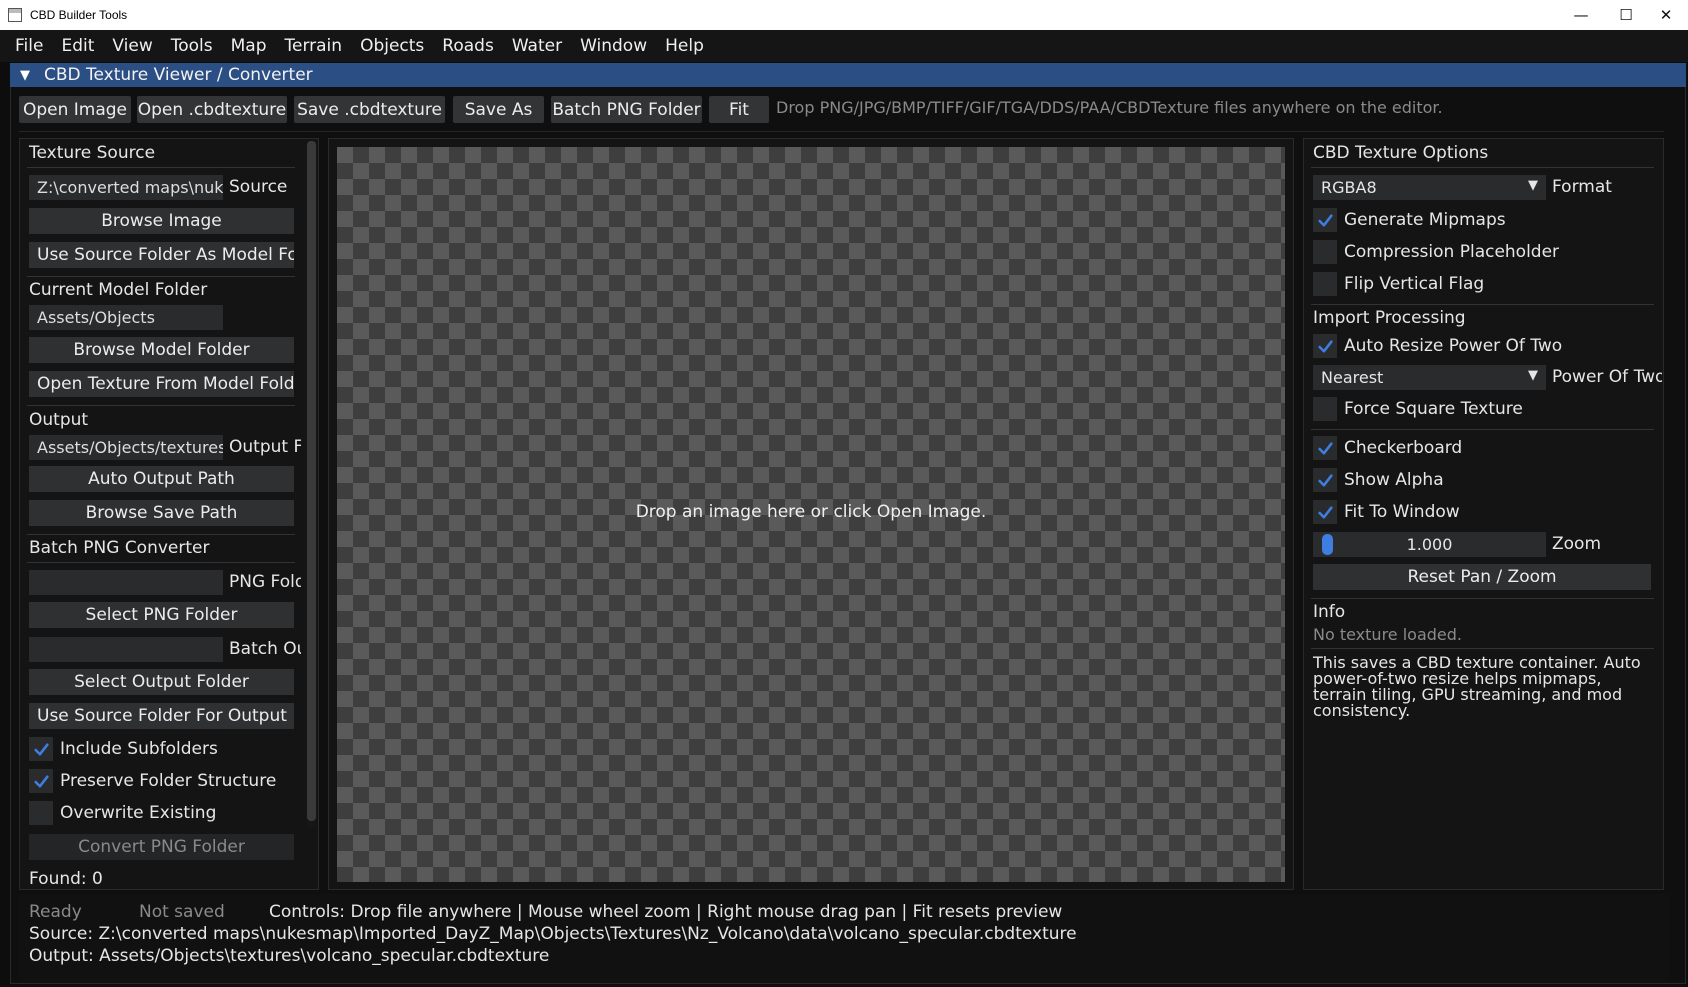  Describe the element at coordinates (132, 46) in the screenshot. I see `menu-view: View` at that location.